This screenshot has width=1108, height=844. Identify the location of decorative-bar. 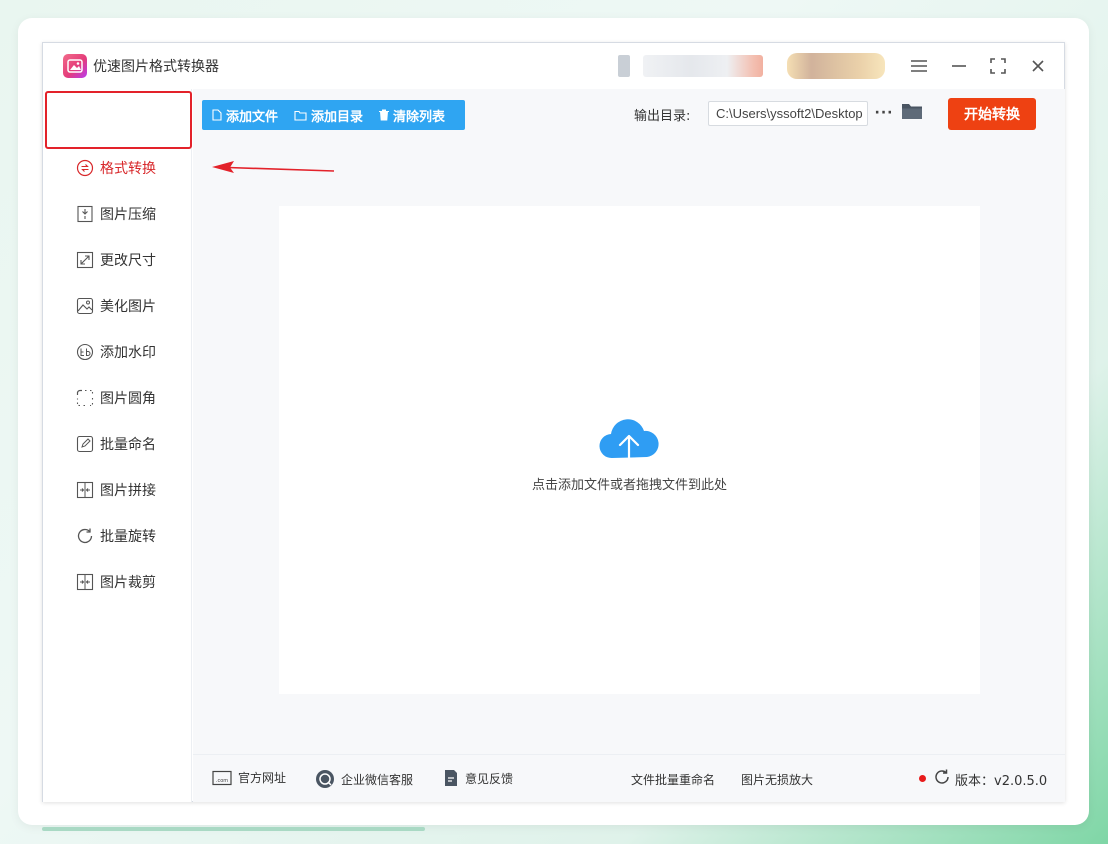
(233, 829).